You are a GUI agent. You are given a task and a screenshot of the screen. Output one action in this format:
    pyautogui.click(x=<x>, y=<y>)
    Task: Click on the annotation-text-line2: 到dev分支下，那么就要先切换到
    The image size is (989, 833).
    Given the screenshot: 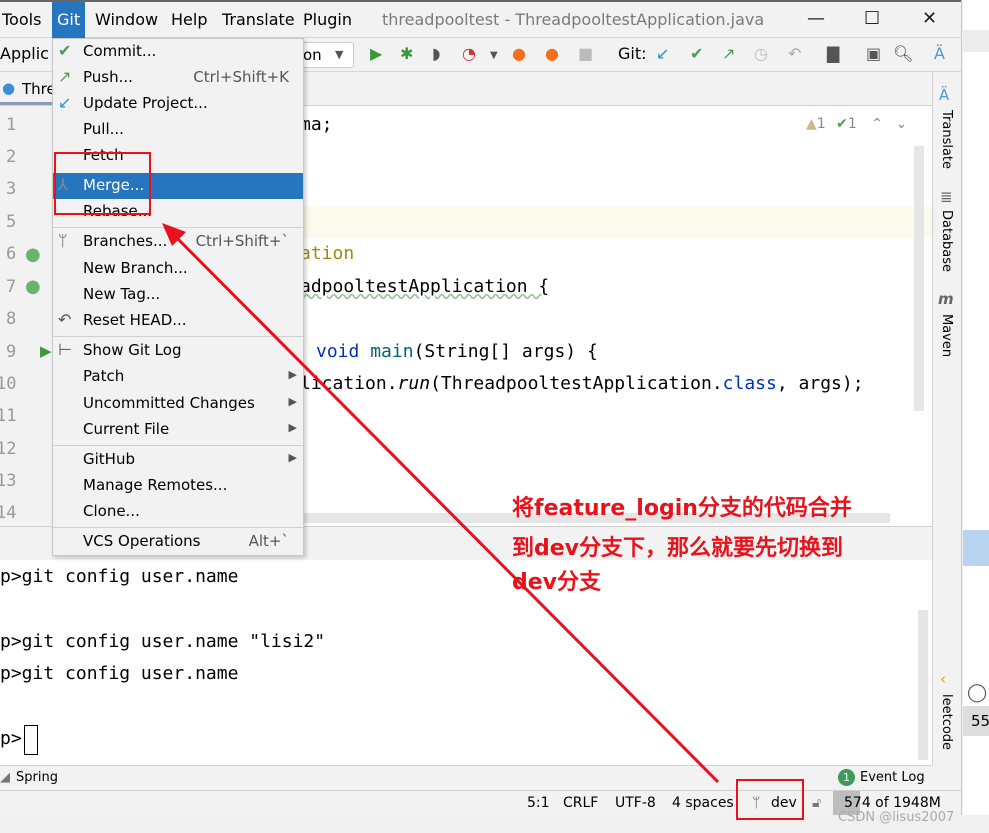 What is the action you would take?
    pyautogui.click(x=678, y=548)
    